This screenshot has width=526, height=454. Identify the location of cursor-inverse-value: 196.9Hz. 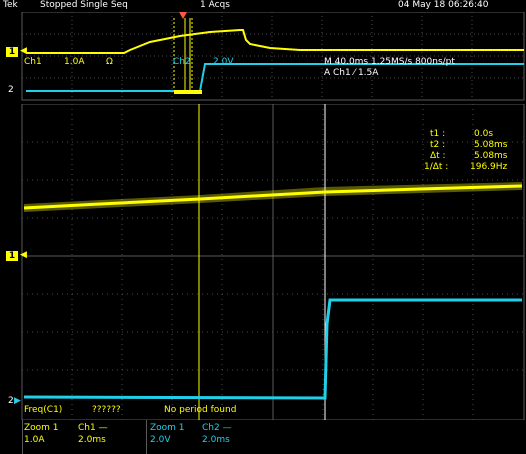
(489, 167).